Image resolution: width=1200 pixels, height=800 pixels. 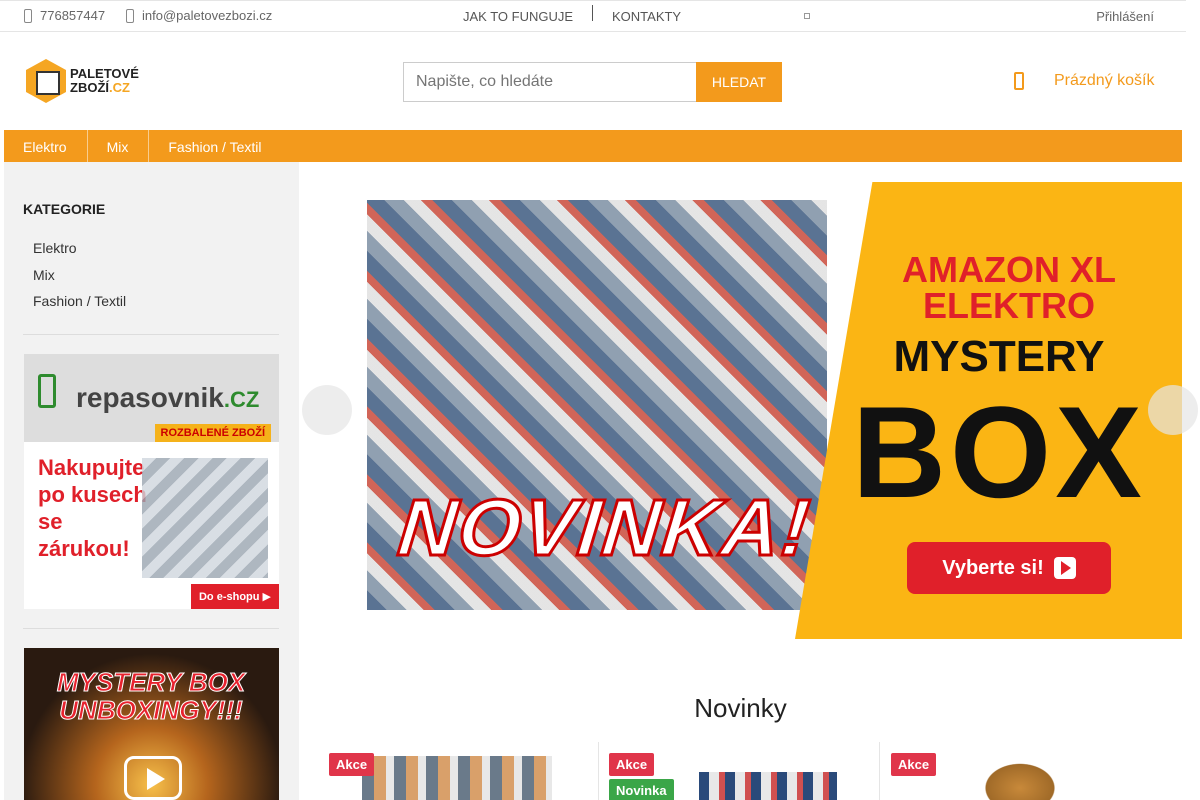 What do you see at coordinates (153, 778) in the screenshot?
I see `play-icon` at bounding box center [153, 778].